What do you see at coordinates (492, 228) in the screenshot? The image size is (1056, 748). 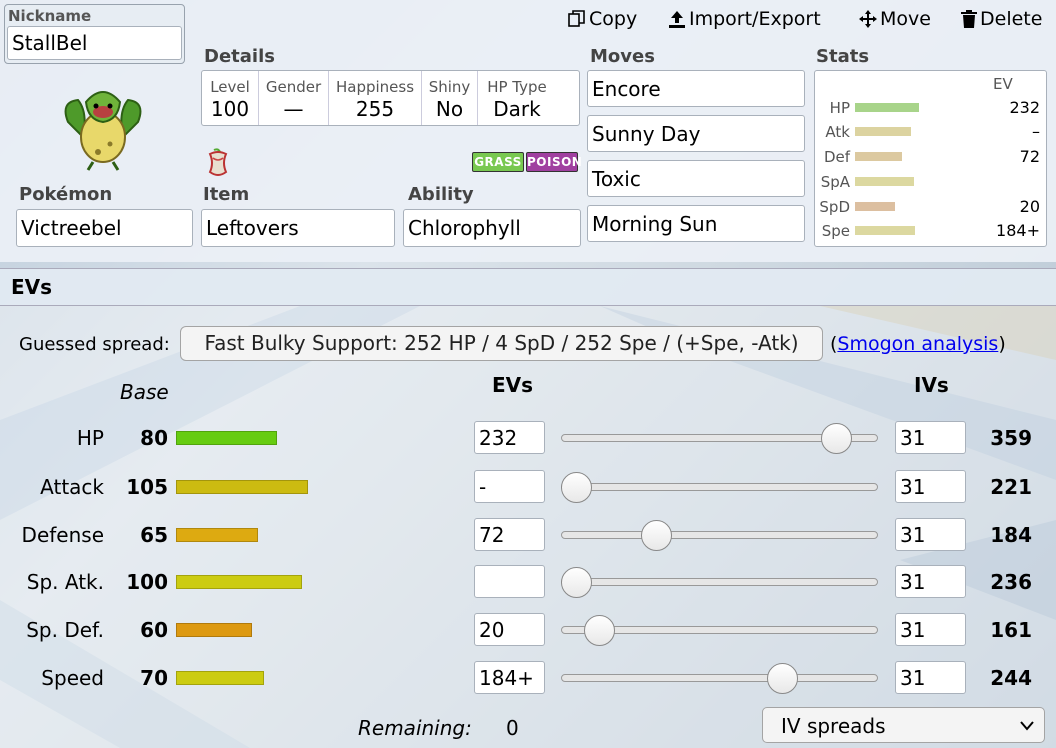 I see `ability-input: Chlorophyll` at bounding box center [492, 228].